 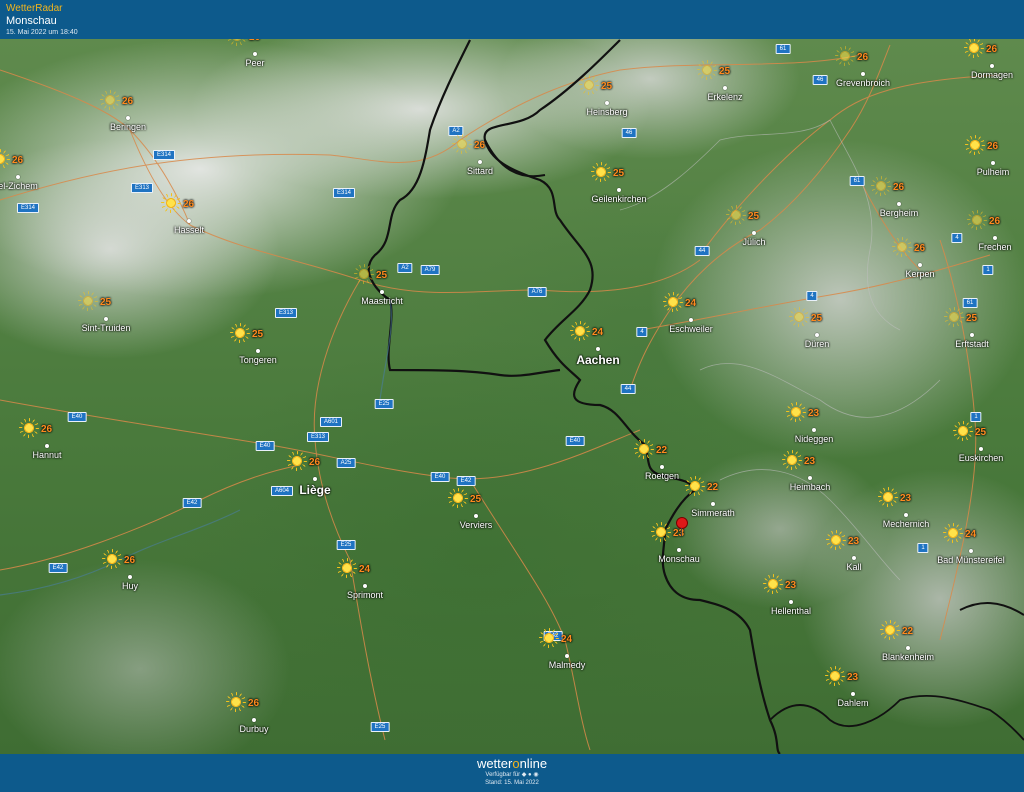 I want to click on city-name: Liège, so click(x=315, y=490).